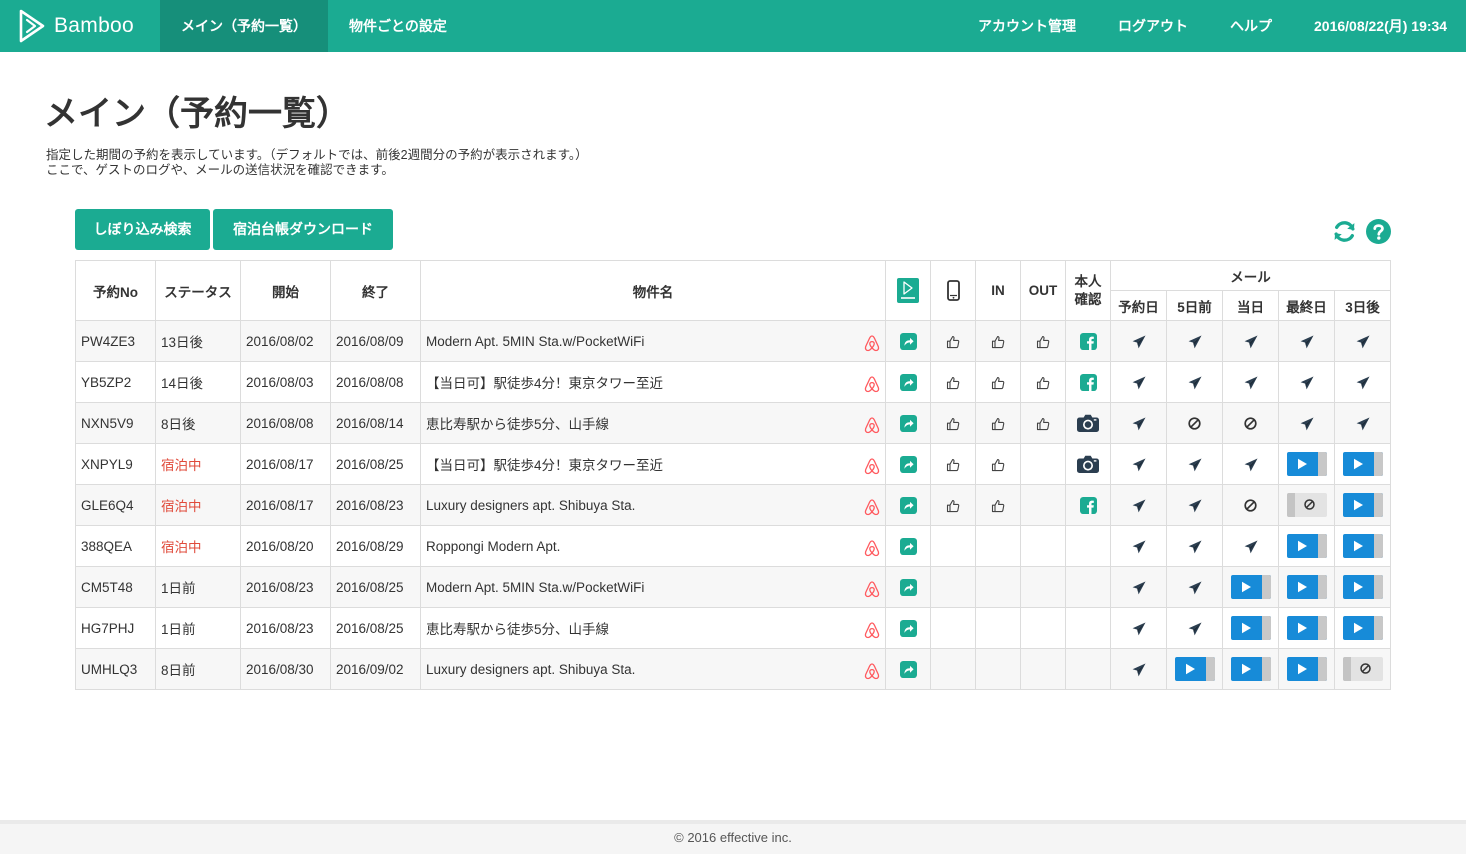 The image size is (1466, 854). I want to click on nav-main: メイン（予約一覧）, so click(244, 26).